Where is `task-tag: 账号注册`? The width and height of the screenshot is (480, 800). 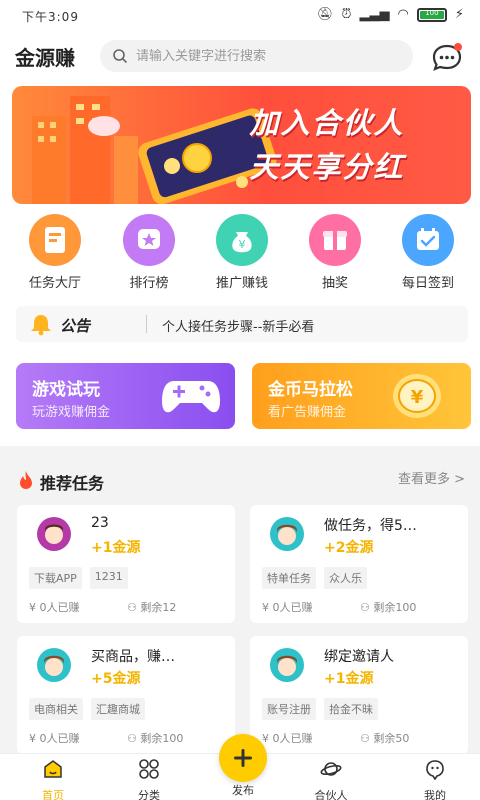
task-tag: 账号注册 is located at coordinates (289, 709).